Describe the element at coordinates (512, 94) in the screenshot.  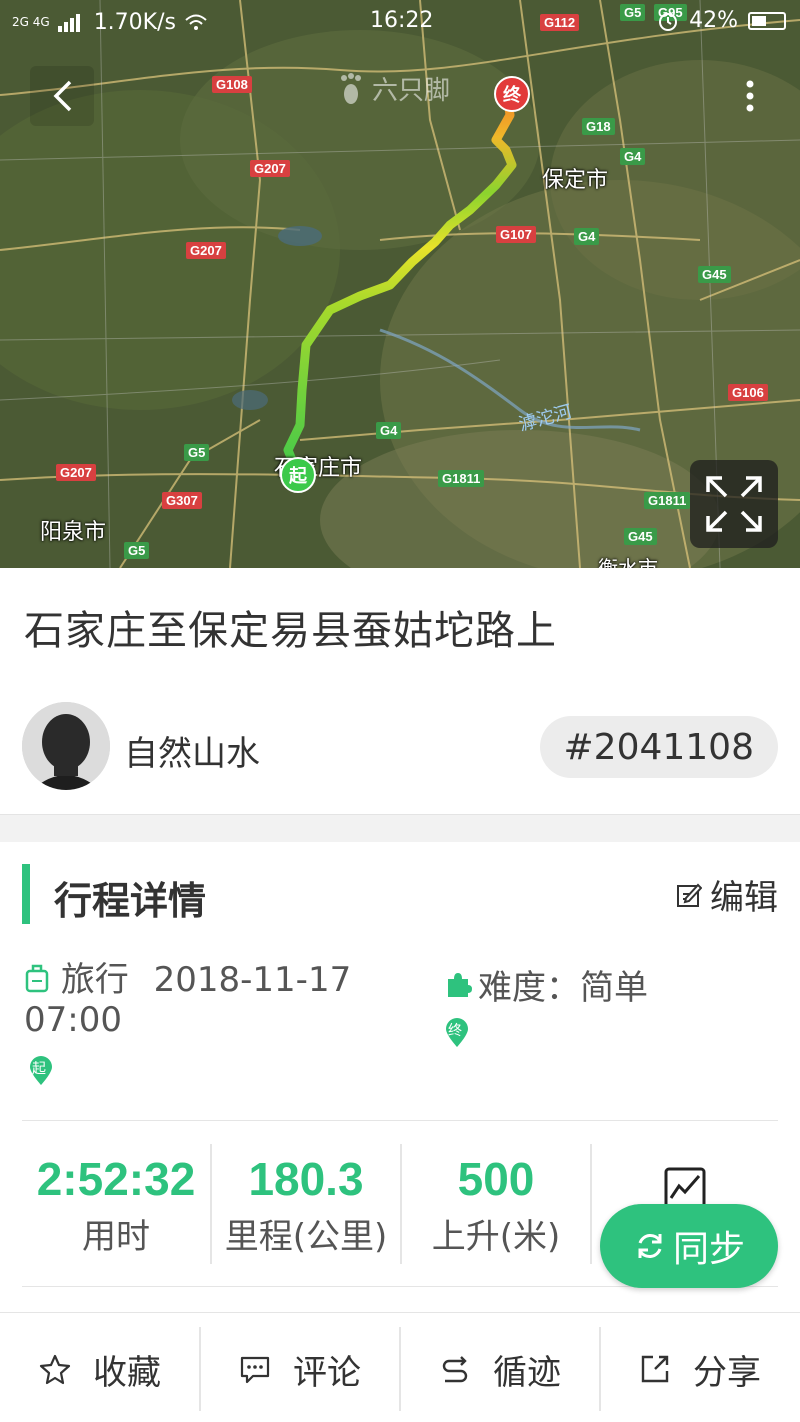
I see `route-end-marker: 终` at that location.